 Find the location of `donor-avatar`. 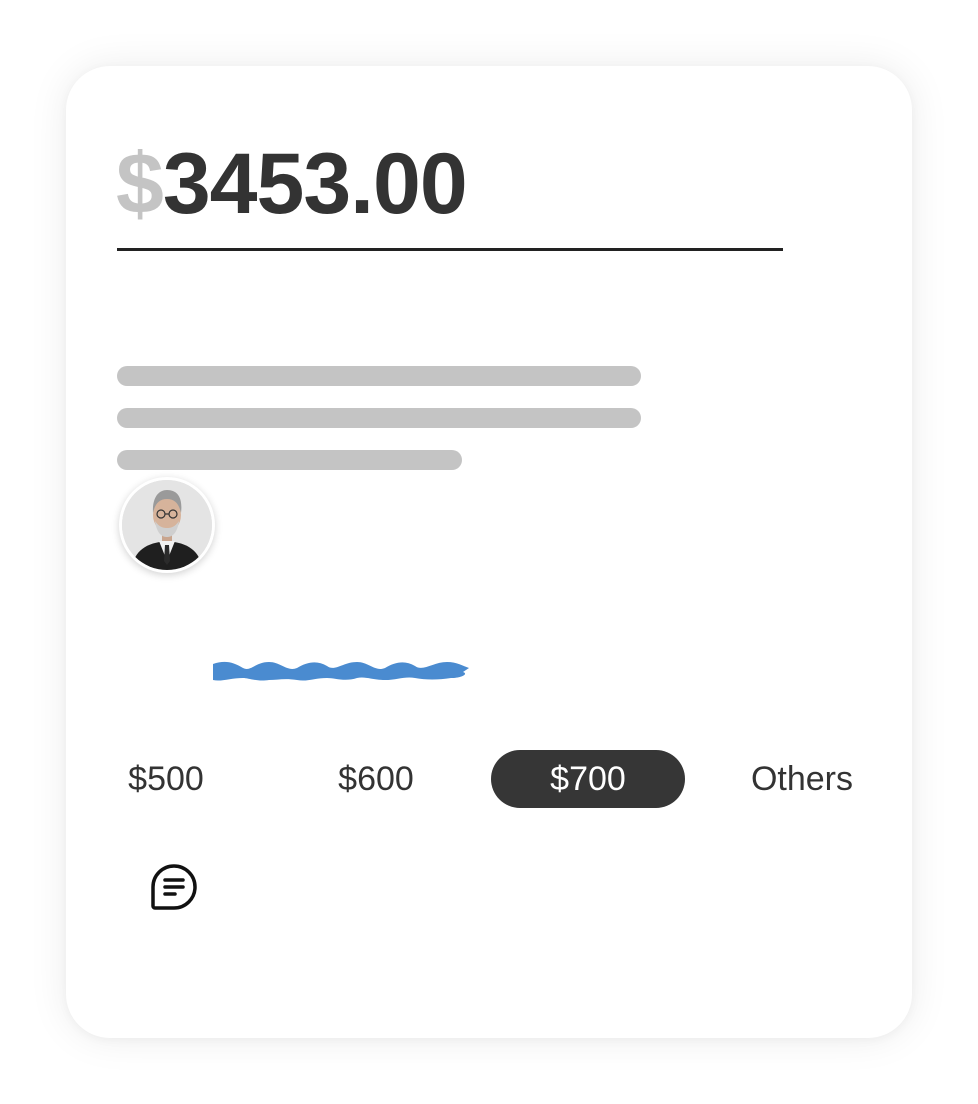

donor-avatar is located at coordinates (167, 525).